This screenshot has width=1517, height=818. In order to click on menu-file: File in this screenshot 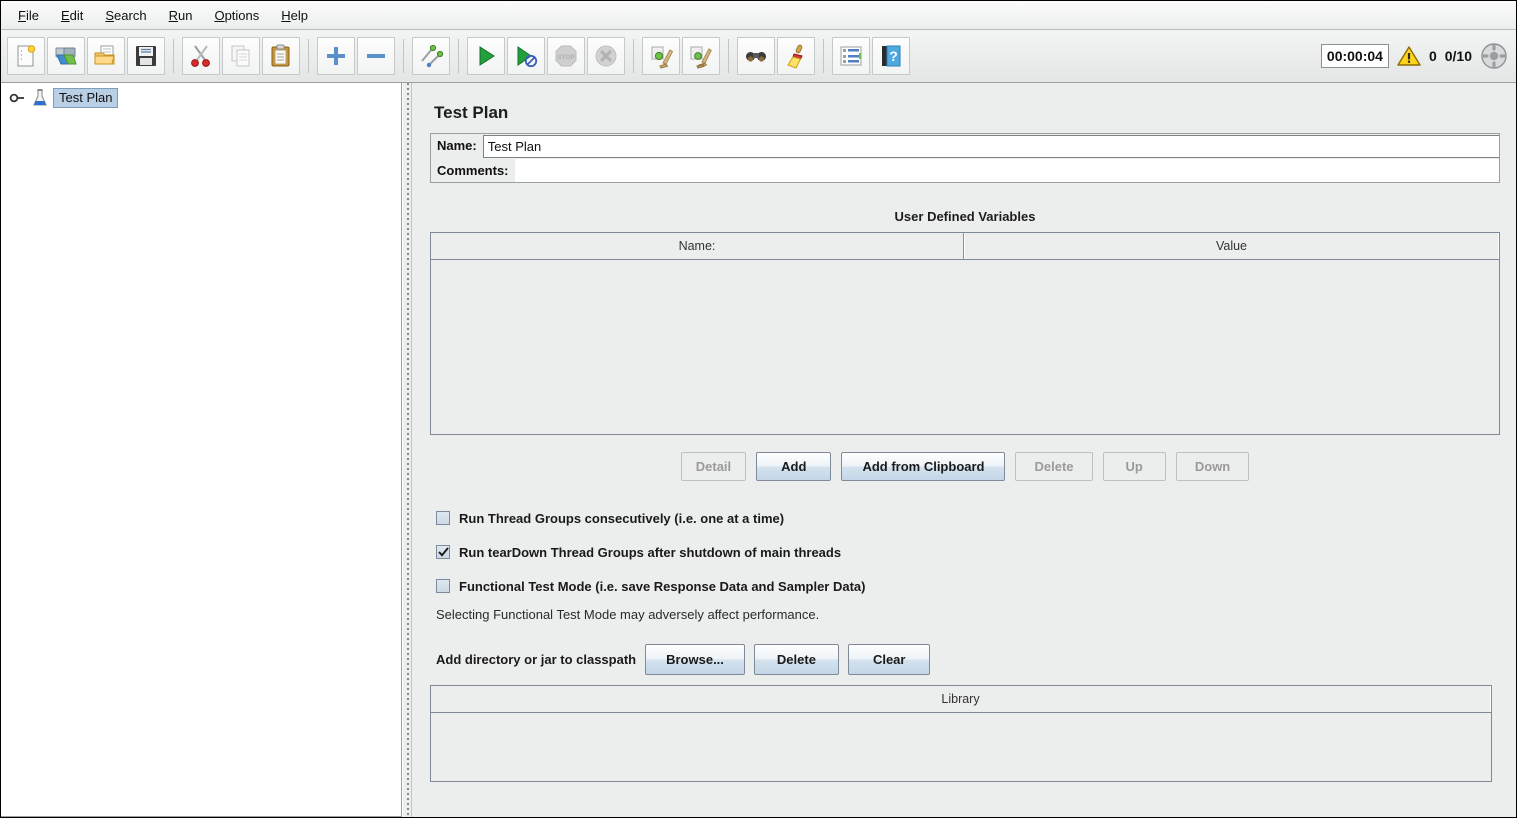, I will do `click(28, 15)`.